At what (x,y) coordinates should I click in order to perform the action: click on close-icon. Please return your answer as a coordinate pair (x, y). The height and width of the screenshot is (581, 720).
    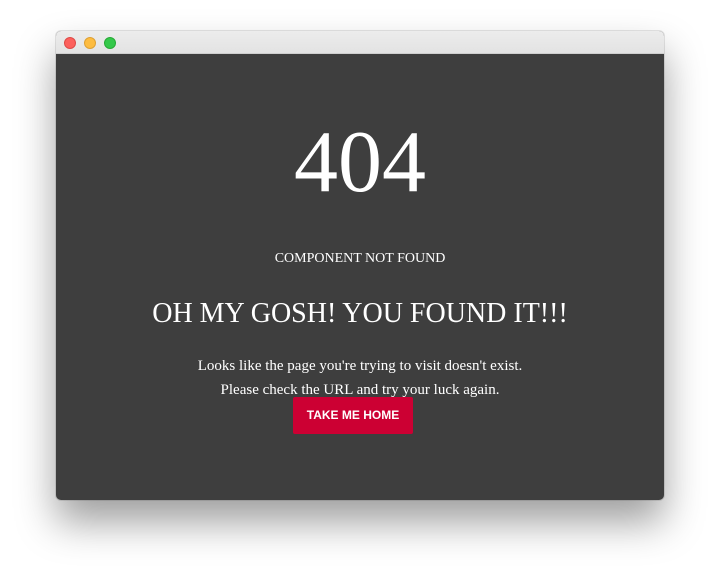
    Looking at the image, I should click on (70, 43).